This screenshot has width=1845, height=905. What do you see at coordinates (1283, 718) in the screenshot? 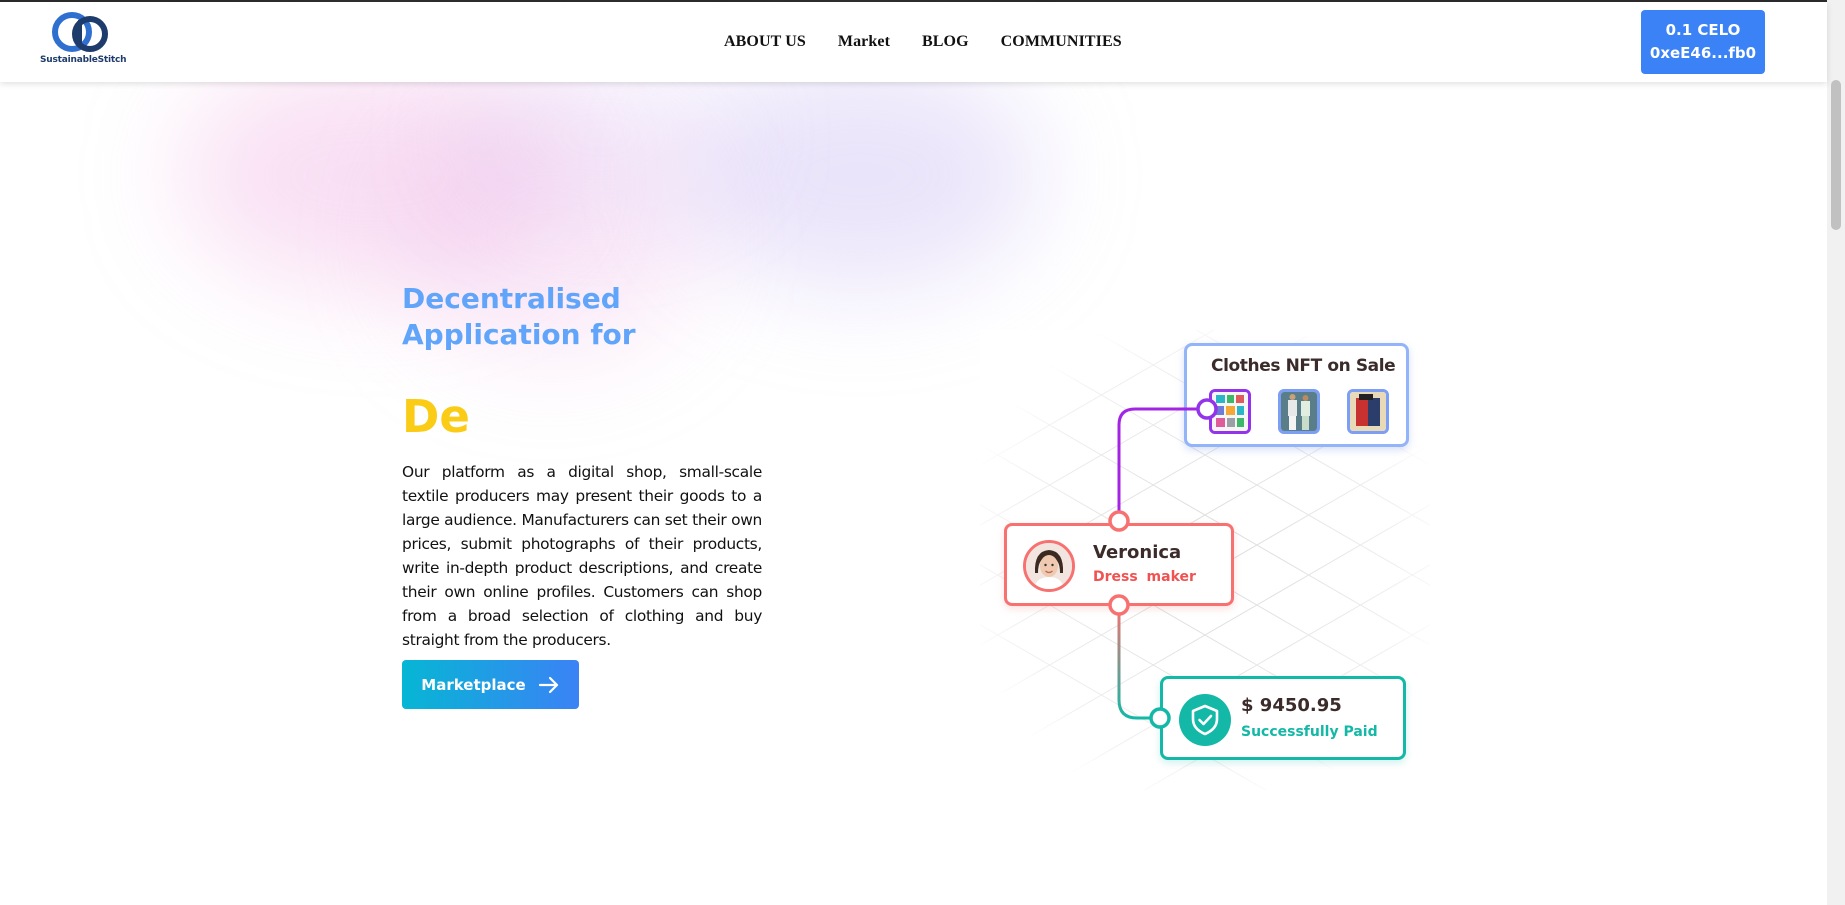
I see `payment-card: $ 9450.95 Successfully Paid` at bounding box center [1283, 718].